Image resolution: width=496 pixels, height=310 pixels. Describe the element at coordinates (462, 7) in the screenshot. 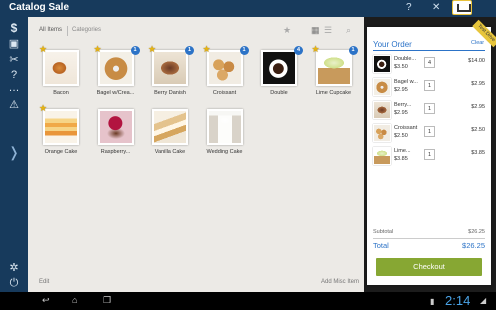

I see `cart-icon` at that location.